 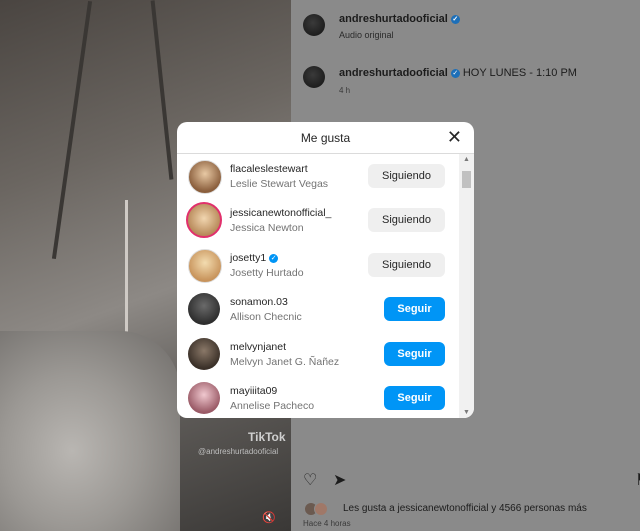 What do you see at coordinates (266, 317) in the screenshot?
I see `full-name: Allison Checnic` at bounding box center [266, 317].